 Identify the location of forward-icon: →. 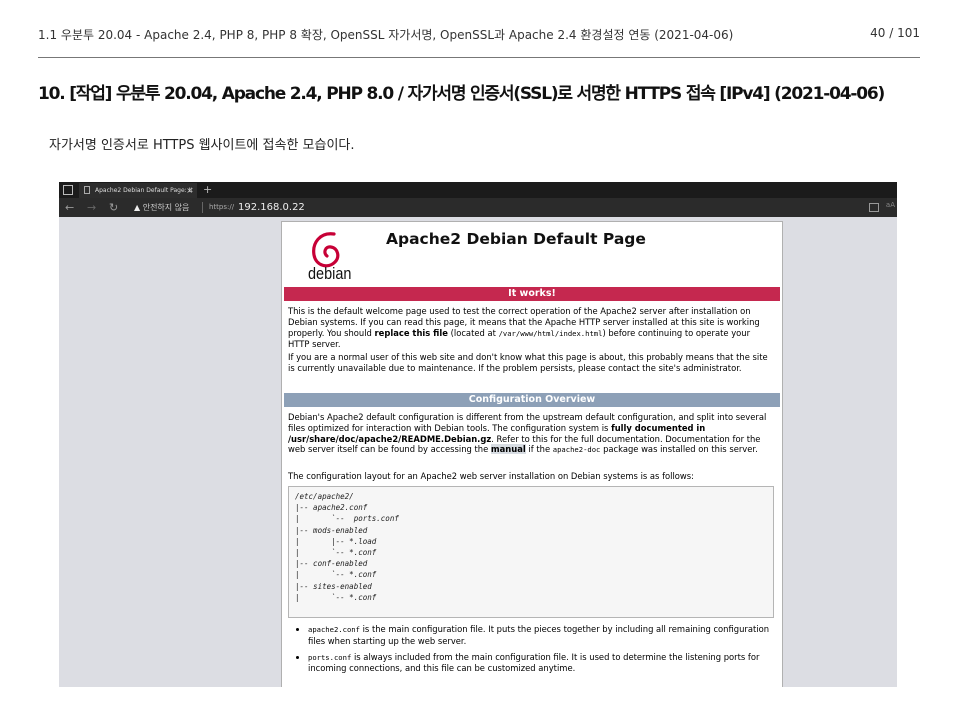
(91, 207).